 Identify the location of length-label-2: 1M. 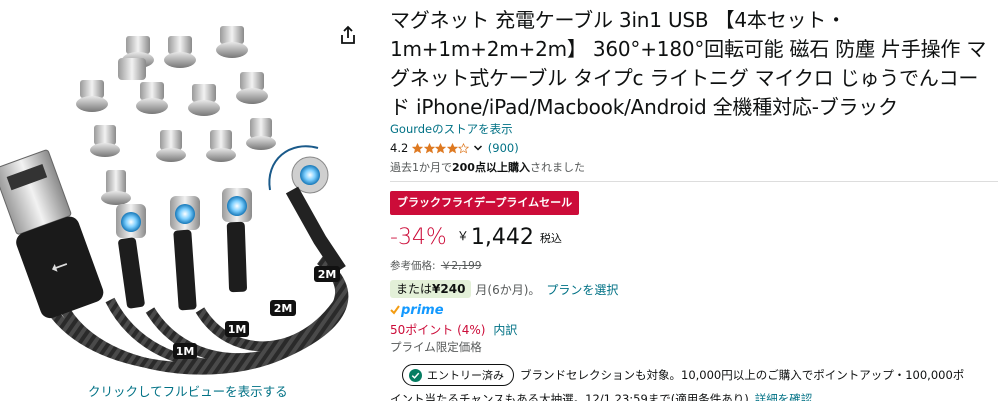
(237, 329).